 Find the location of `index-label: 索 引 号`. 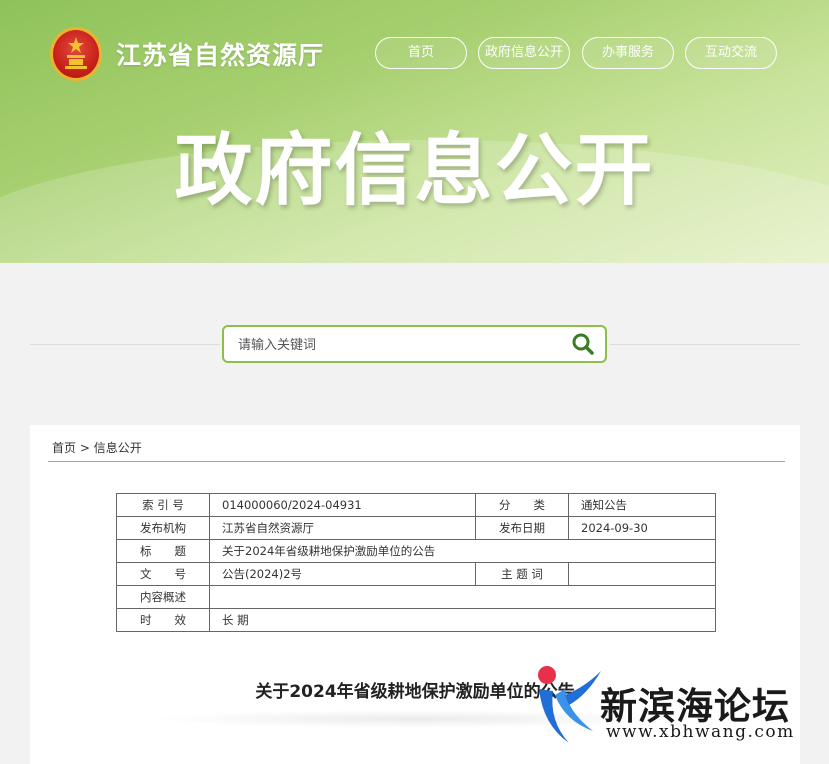

index-label: 索 引 号 is located at coordinates (163, 505).